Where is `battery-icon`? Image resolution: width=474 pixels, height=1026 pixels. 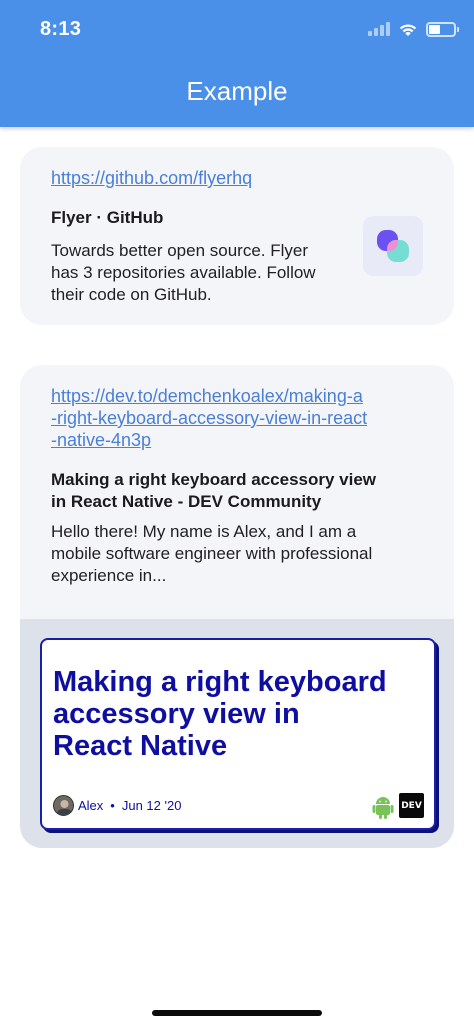
battery-icon is located at coordinates (442, 29).